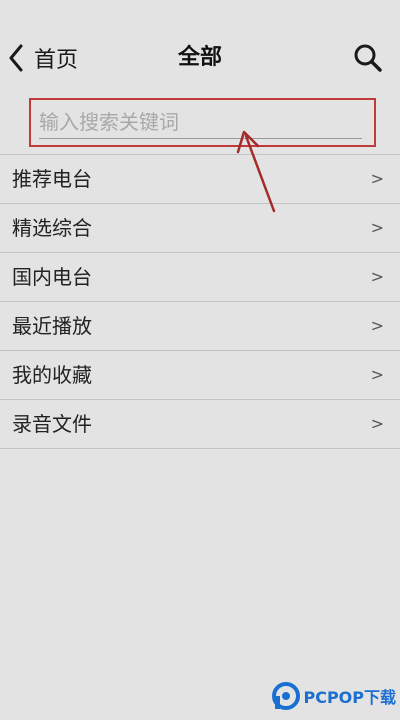 Image resolution: width=400 pixels, height=720 pixels. What do you see at coordinates (200, 424) in the screenshot?
I see `list-item-recordings: 录音文件 >` at bounding box center [200, 424].